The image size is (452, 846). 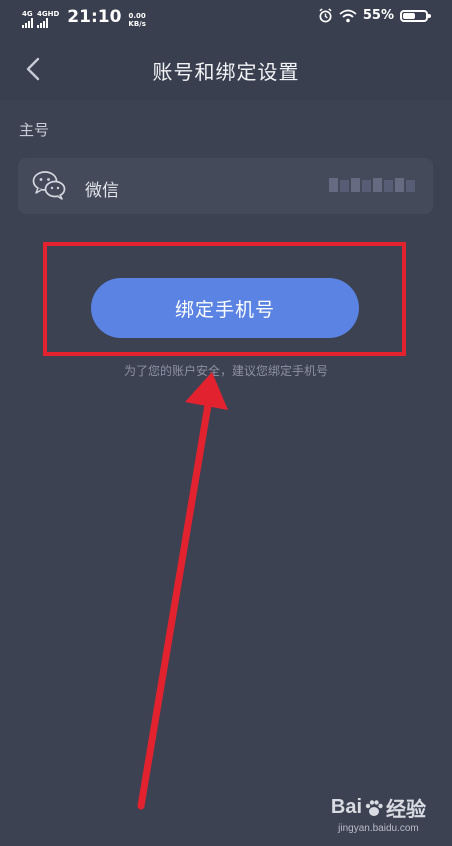 I want to click on speed-value: 0.00, so click(x=137, y=16).